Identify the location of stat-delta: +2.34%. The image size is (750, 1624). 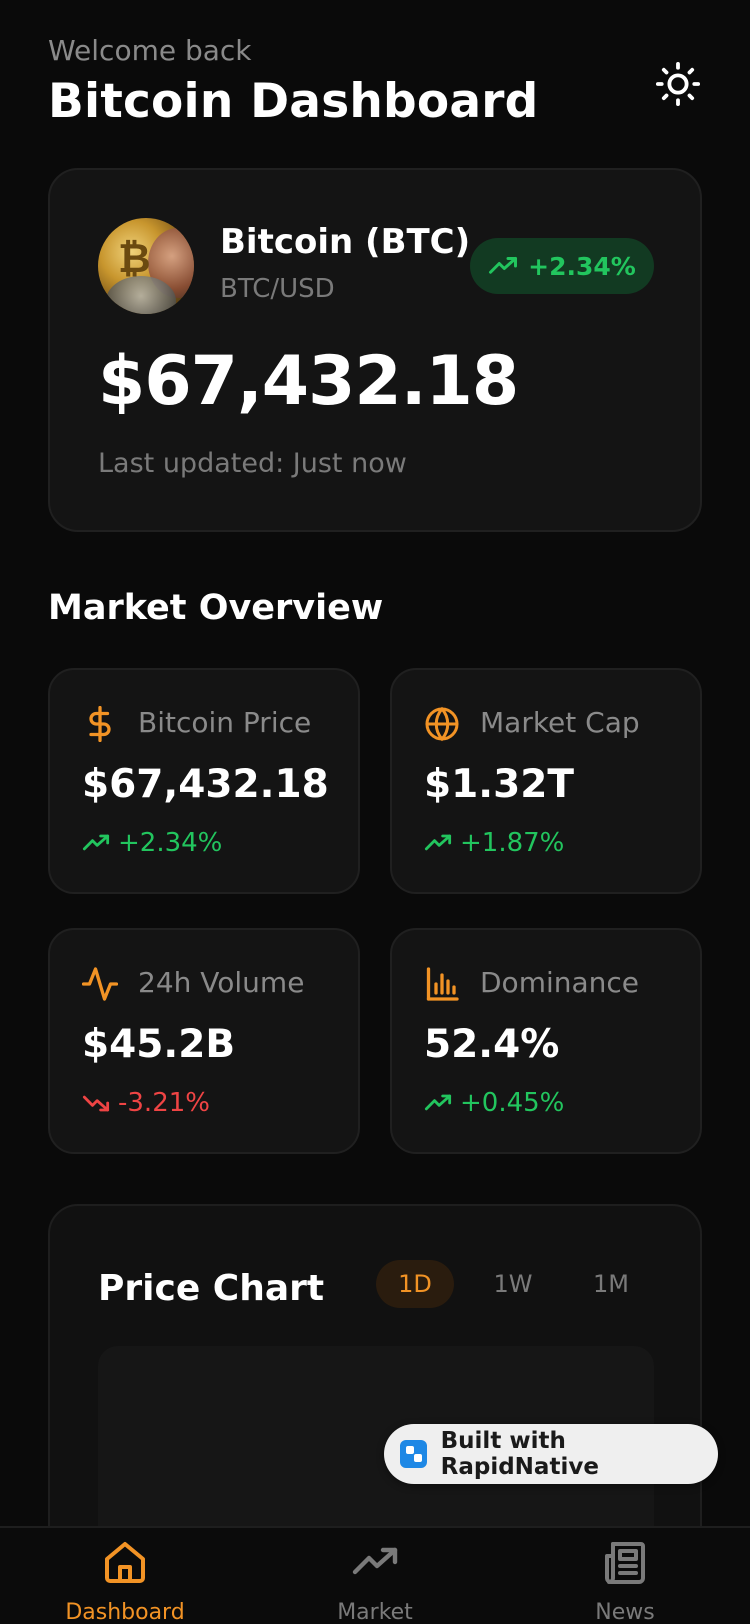
(152, 843).